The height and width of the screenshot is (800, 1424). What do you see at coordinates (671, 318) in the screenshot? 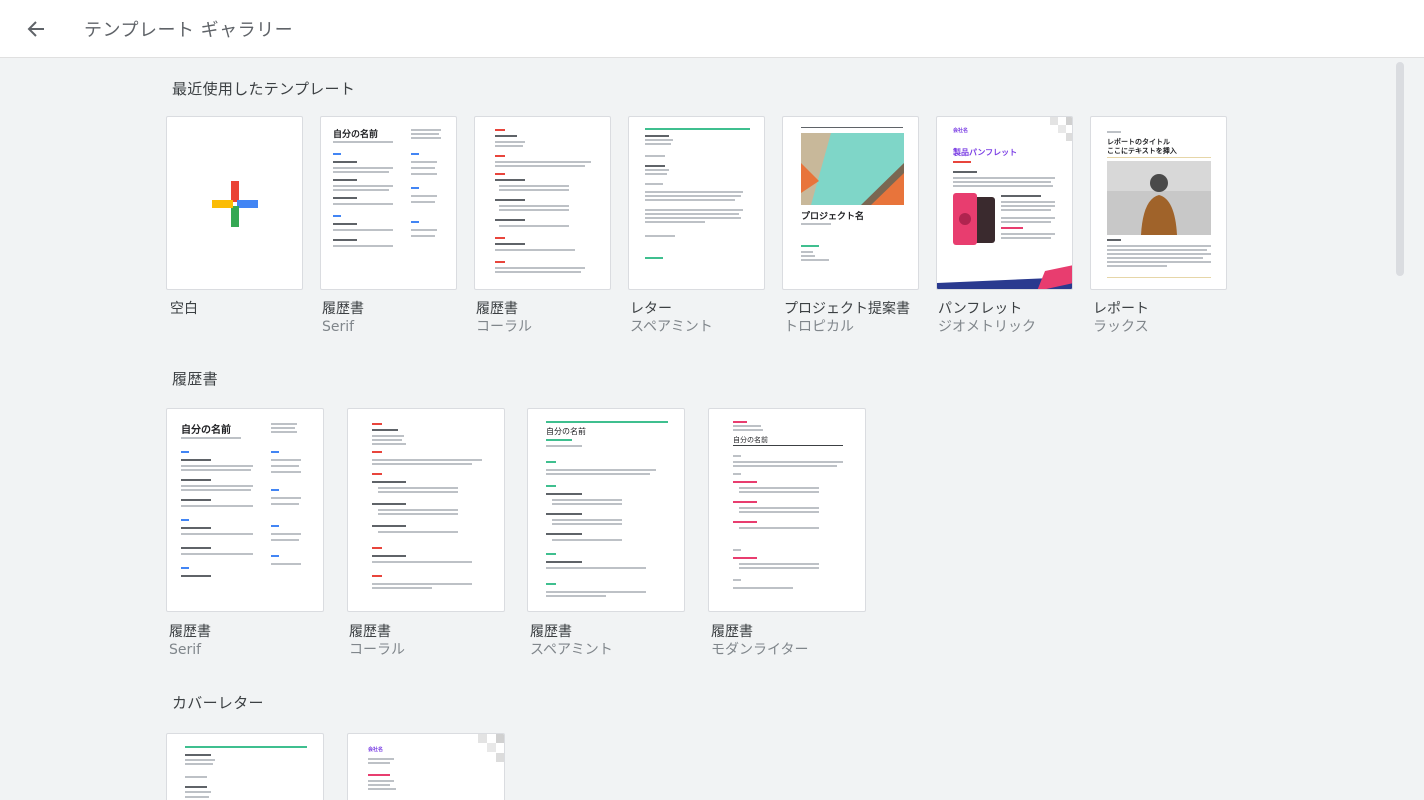
I see `template-caption: レター スペアミント` at bounding box center [671, 318].